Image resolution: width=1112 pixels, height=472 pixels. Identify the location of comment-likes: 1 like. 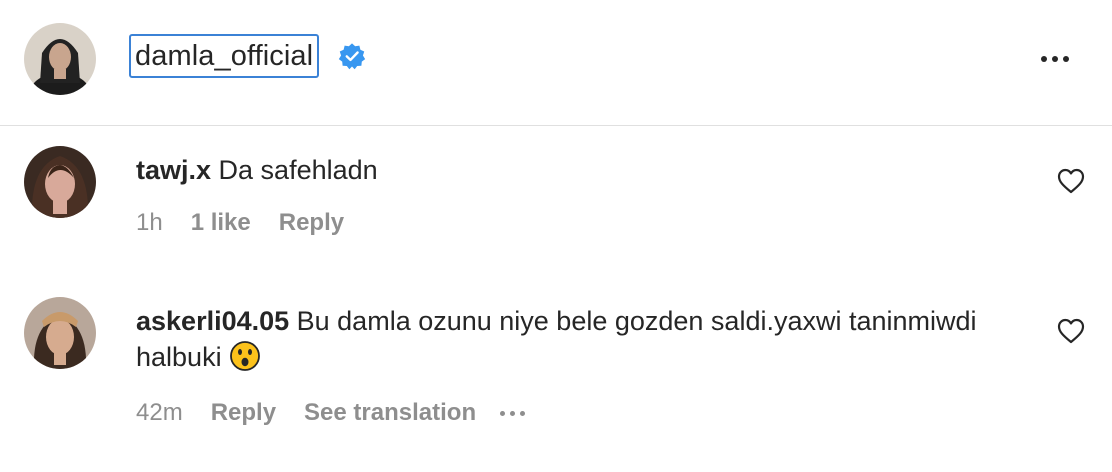
(221, 223).